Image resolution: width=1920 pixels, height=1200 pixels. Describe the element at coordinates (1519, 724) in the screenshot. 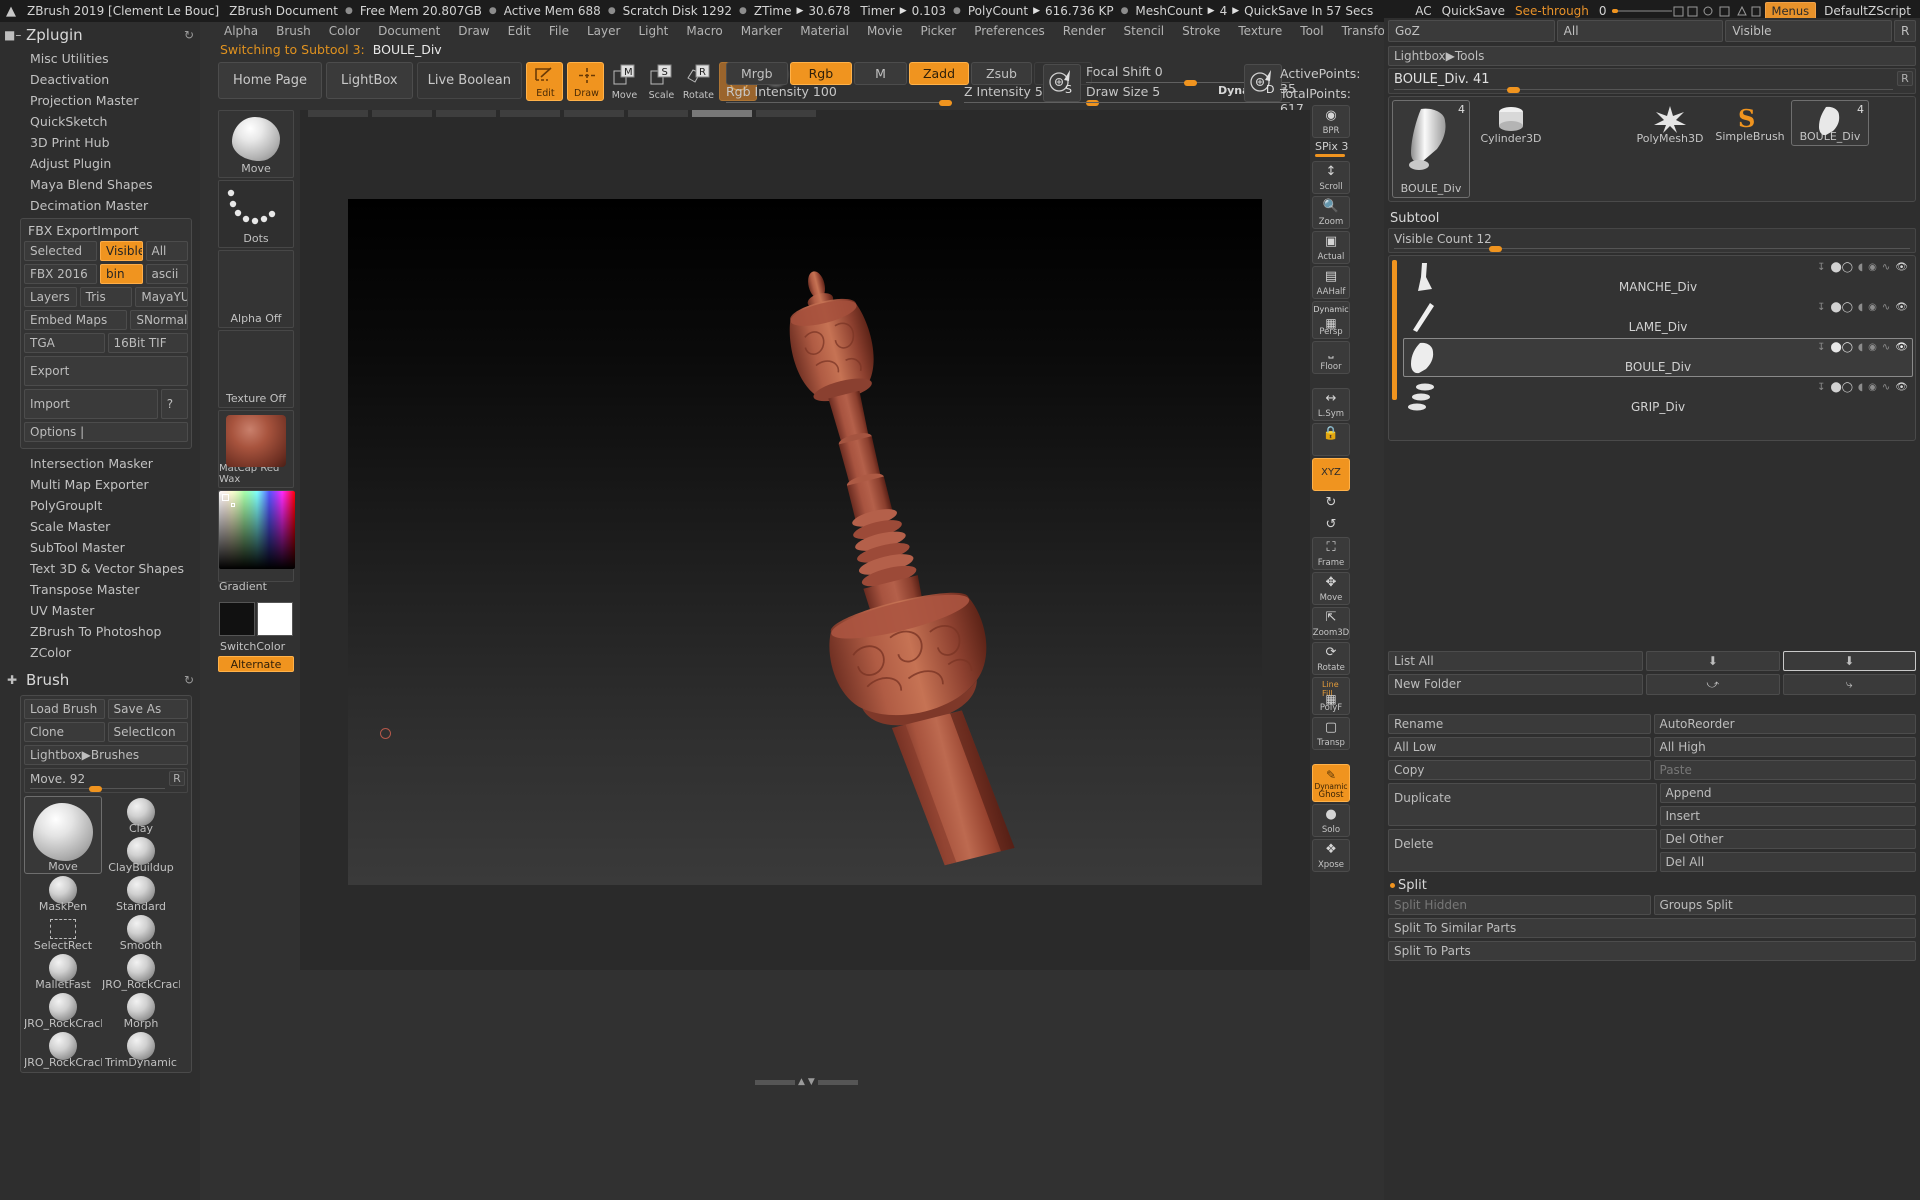

I see `rename-button: Rename` at that location.